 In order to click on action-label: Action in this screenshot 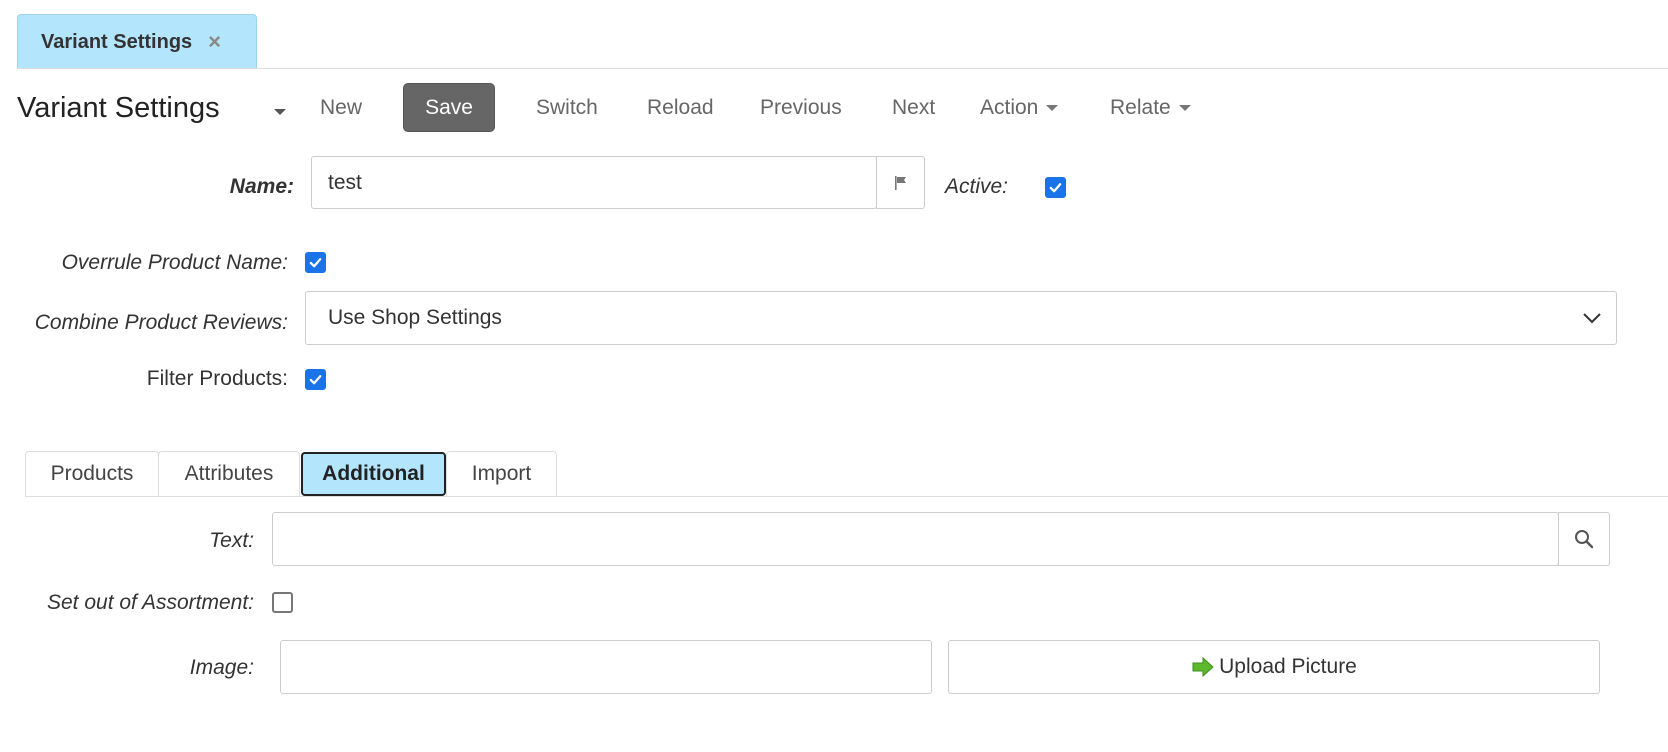, I will do `click(1009, 107)`.